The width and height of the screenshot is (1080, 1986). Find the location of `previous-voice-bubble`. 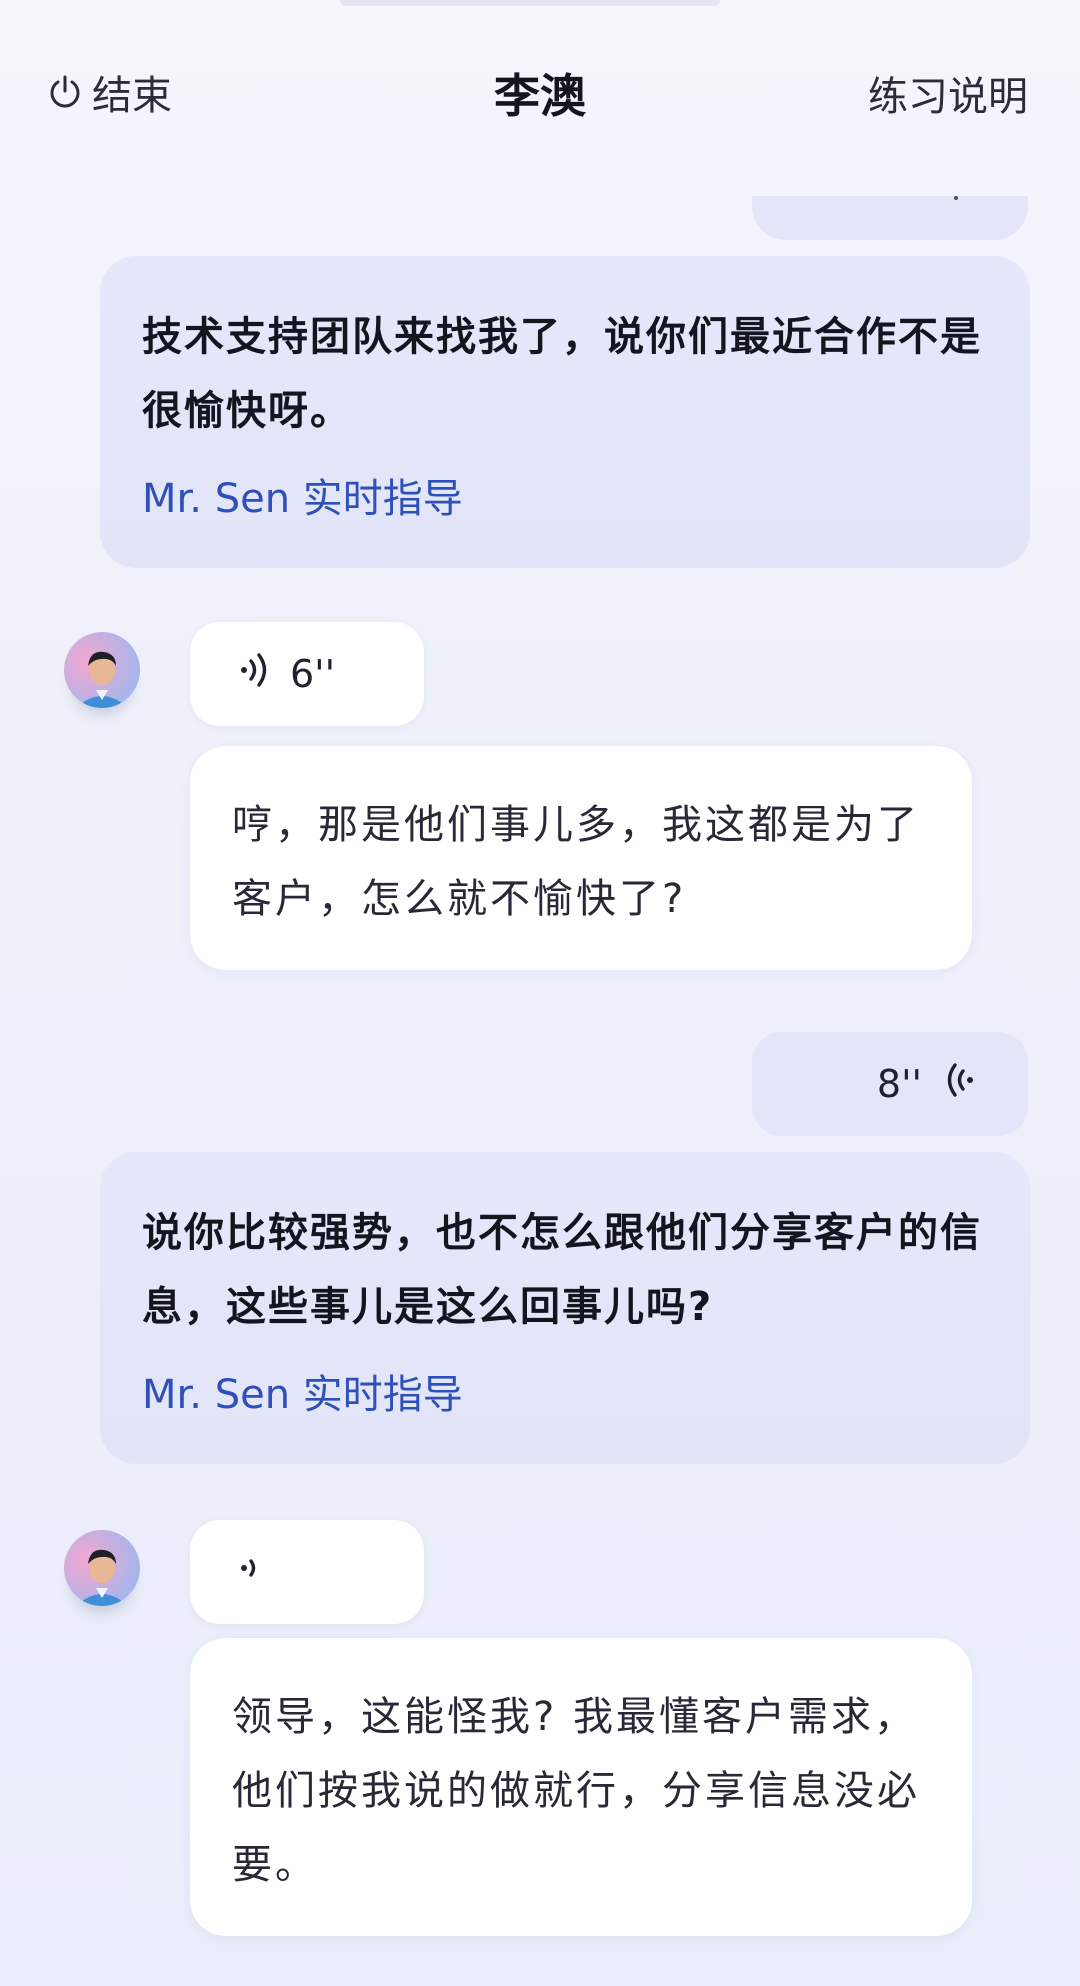

previous-voice-bubble is located at coordinates (890, 218).